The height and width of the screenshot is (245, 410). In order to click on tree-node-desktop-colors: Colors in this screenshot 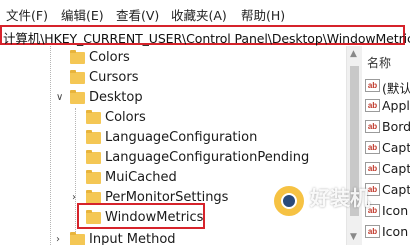, I will do `click(173, 119)`.